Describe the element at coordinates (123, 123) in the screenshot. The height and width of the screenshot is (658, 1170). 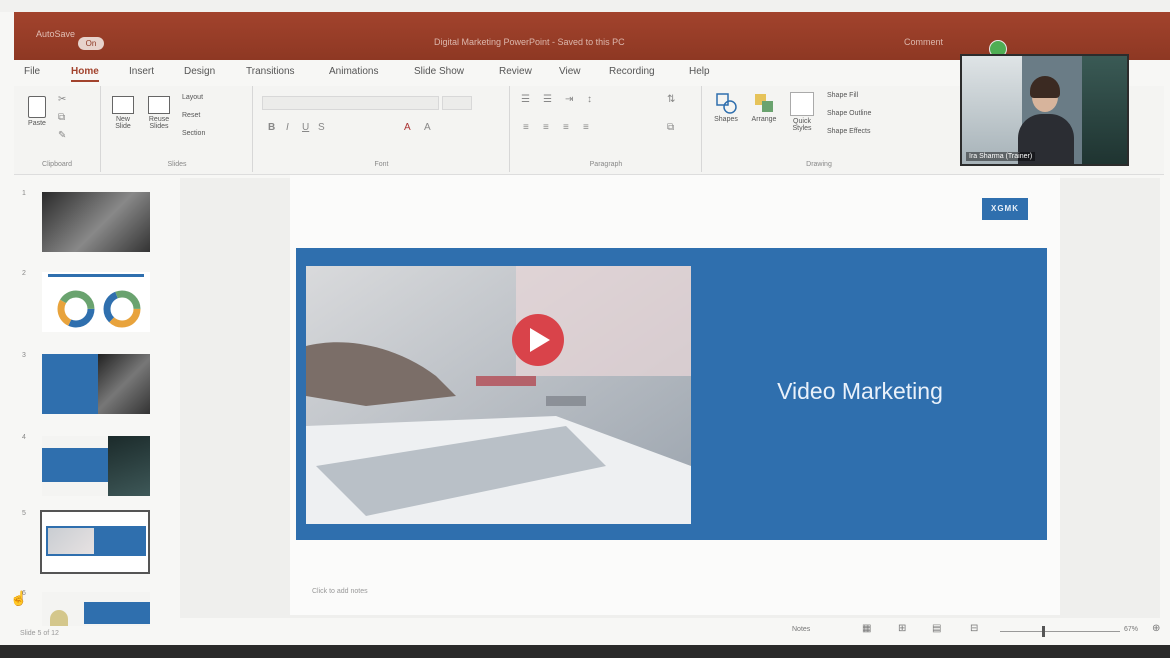
I see `new-slide-label: New Slide` at that location.